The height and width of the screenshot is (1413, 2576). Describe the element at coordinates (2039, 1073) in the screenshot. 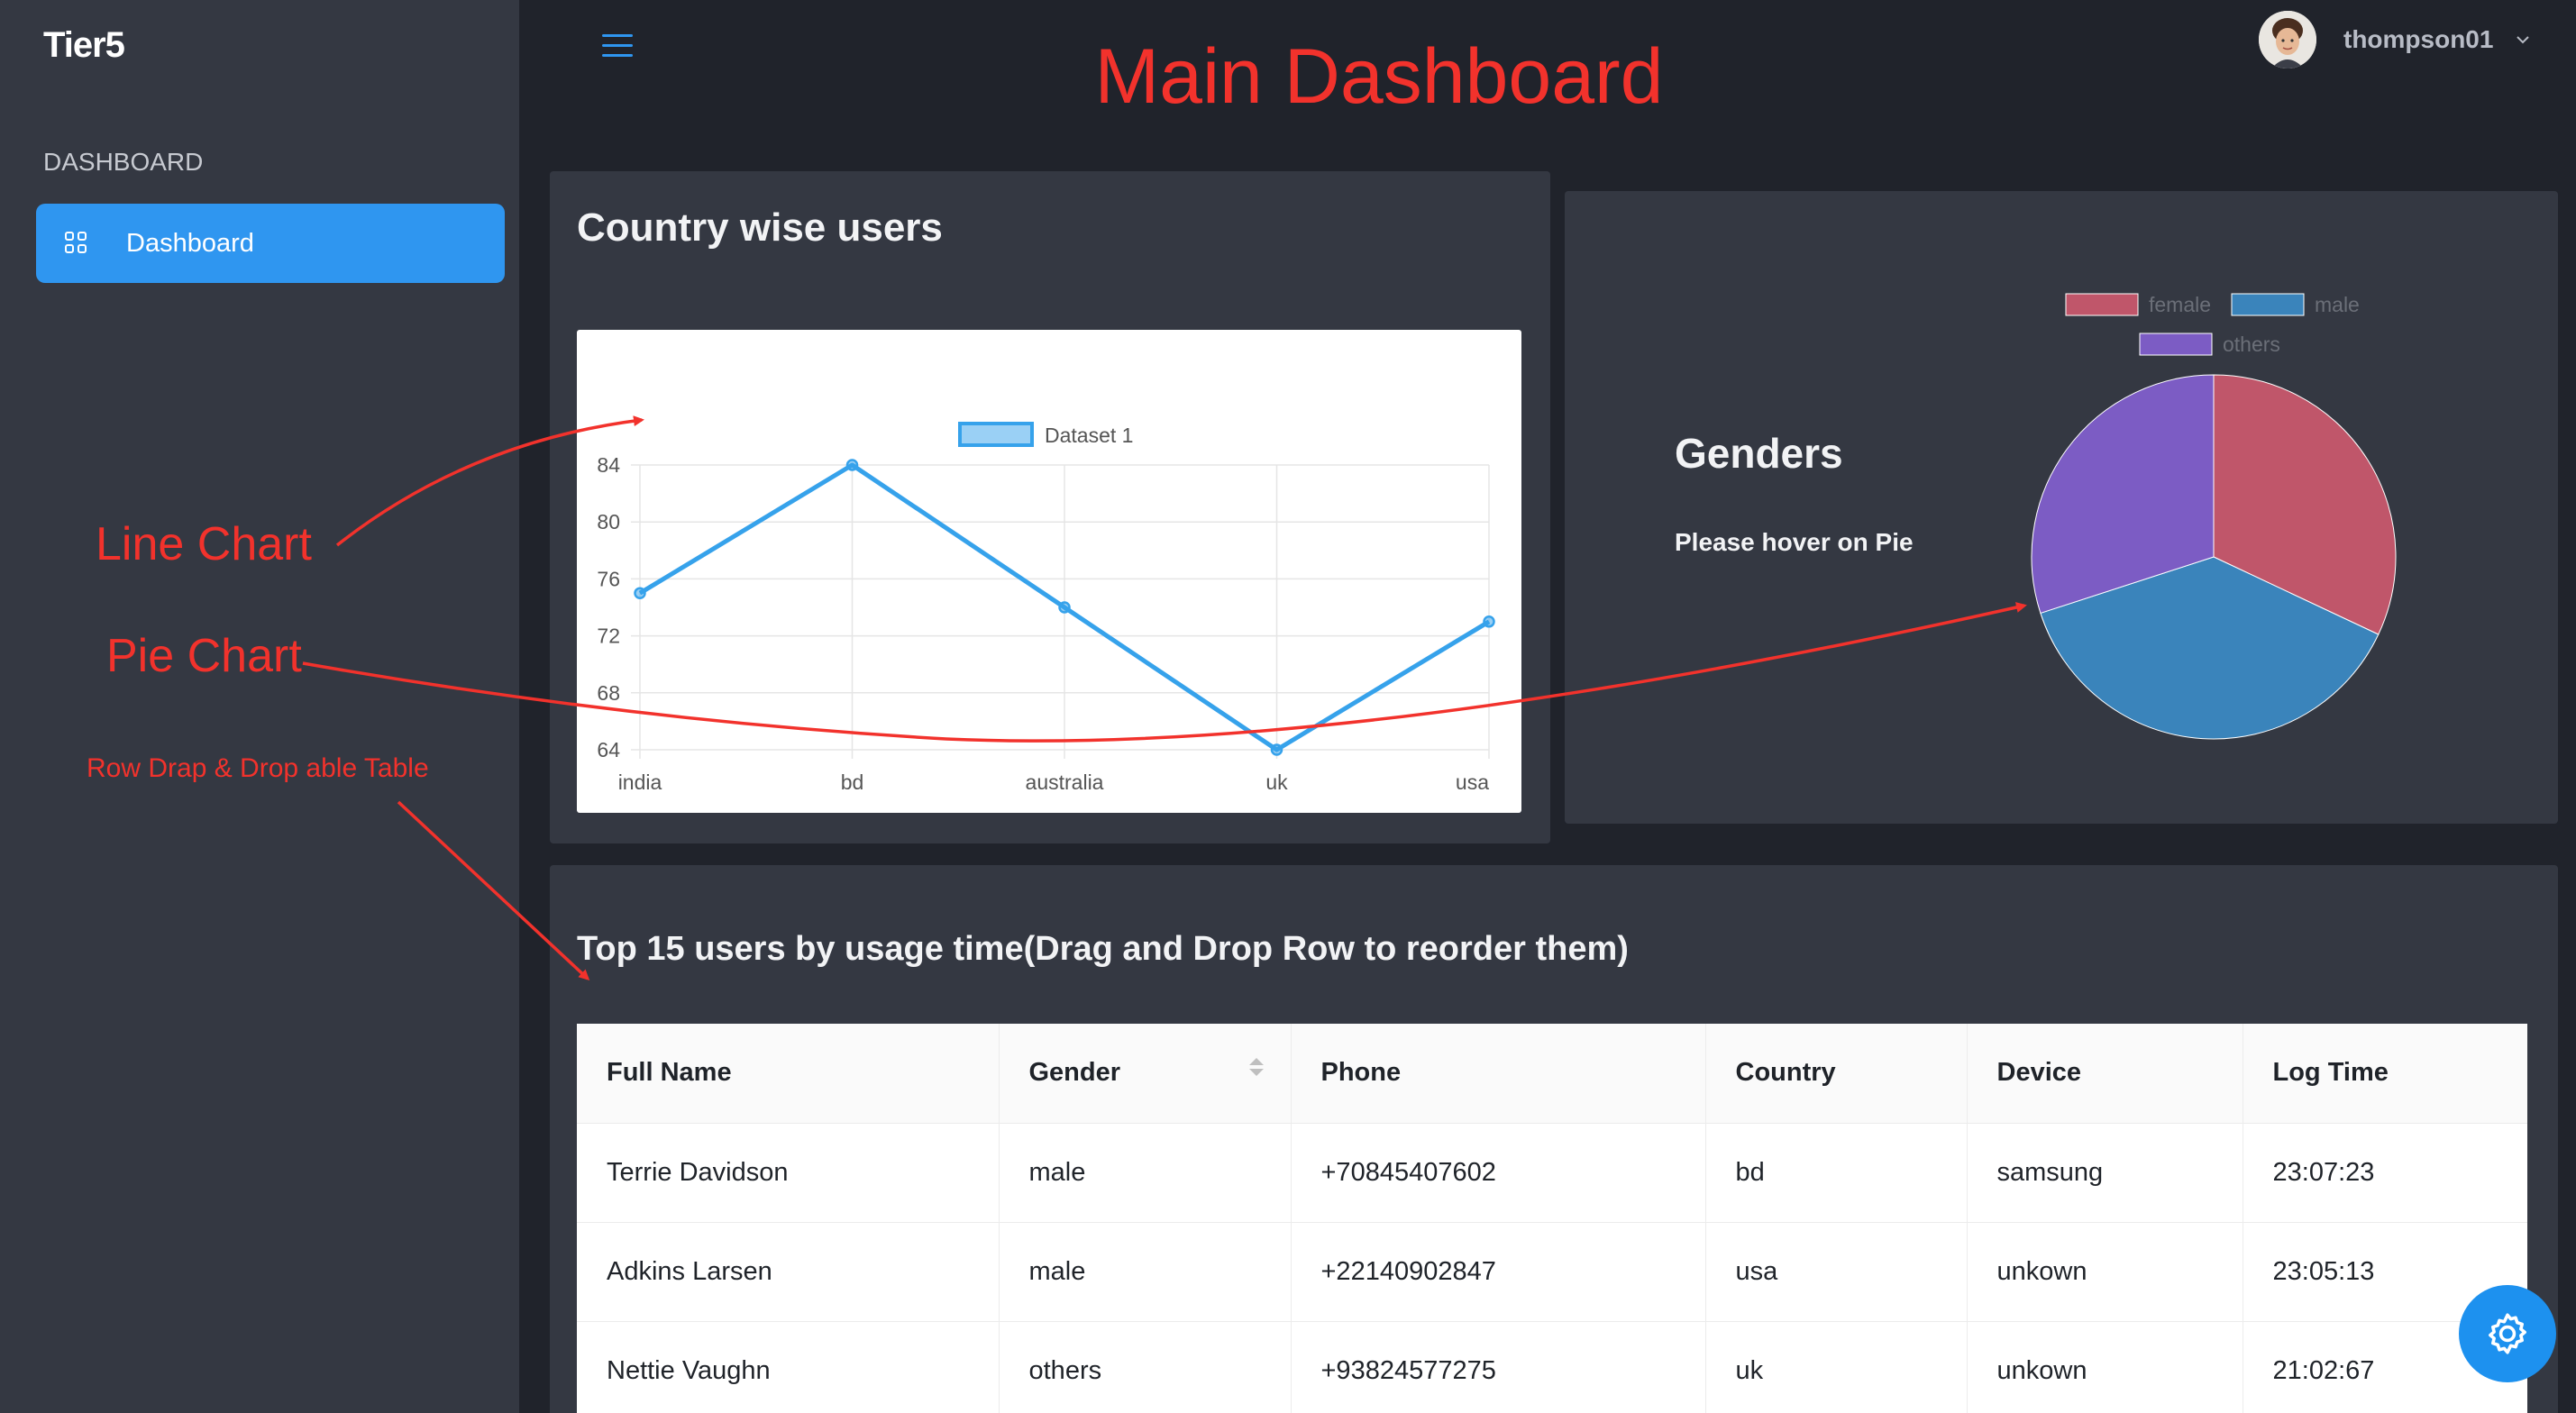

I see `column-header-label: Device` at that location.